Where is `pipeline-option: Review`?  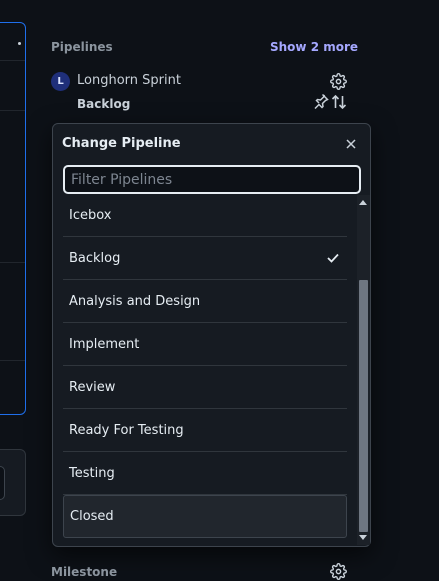
pipeline-option: Review is located at coordinates (205, 387).